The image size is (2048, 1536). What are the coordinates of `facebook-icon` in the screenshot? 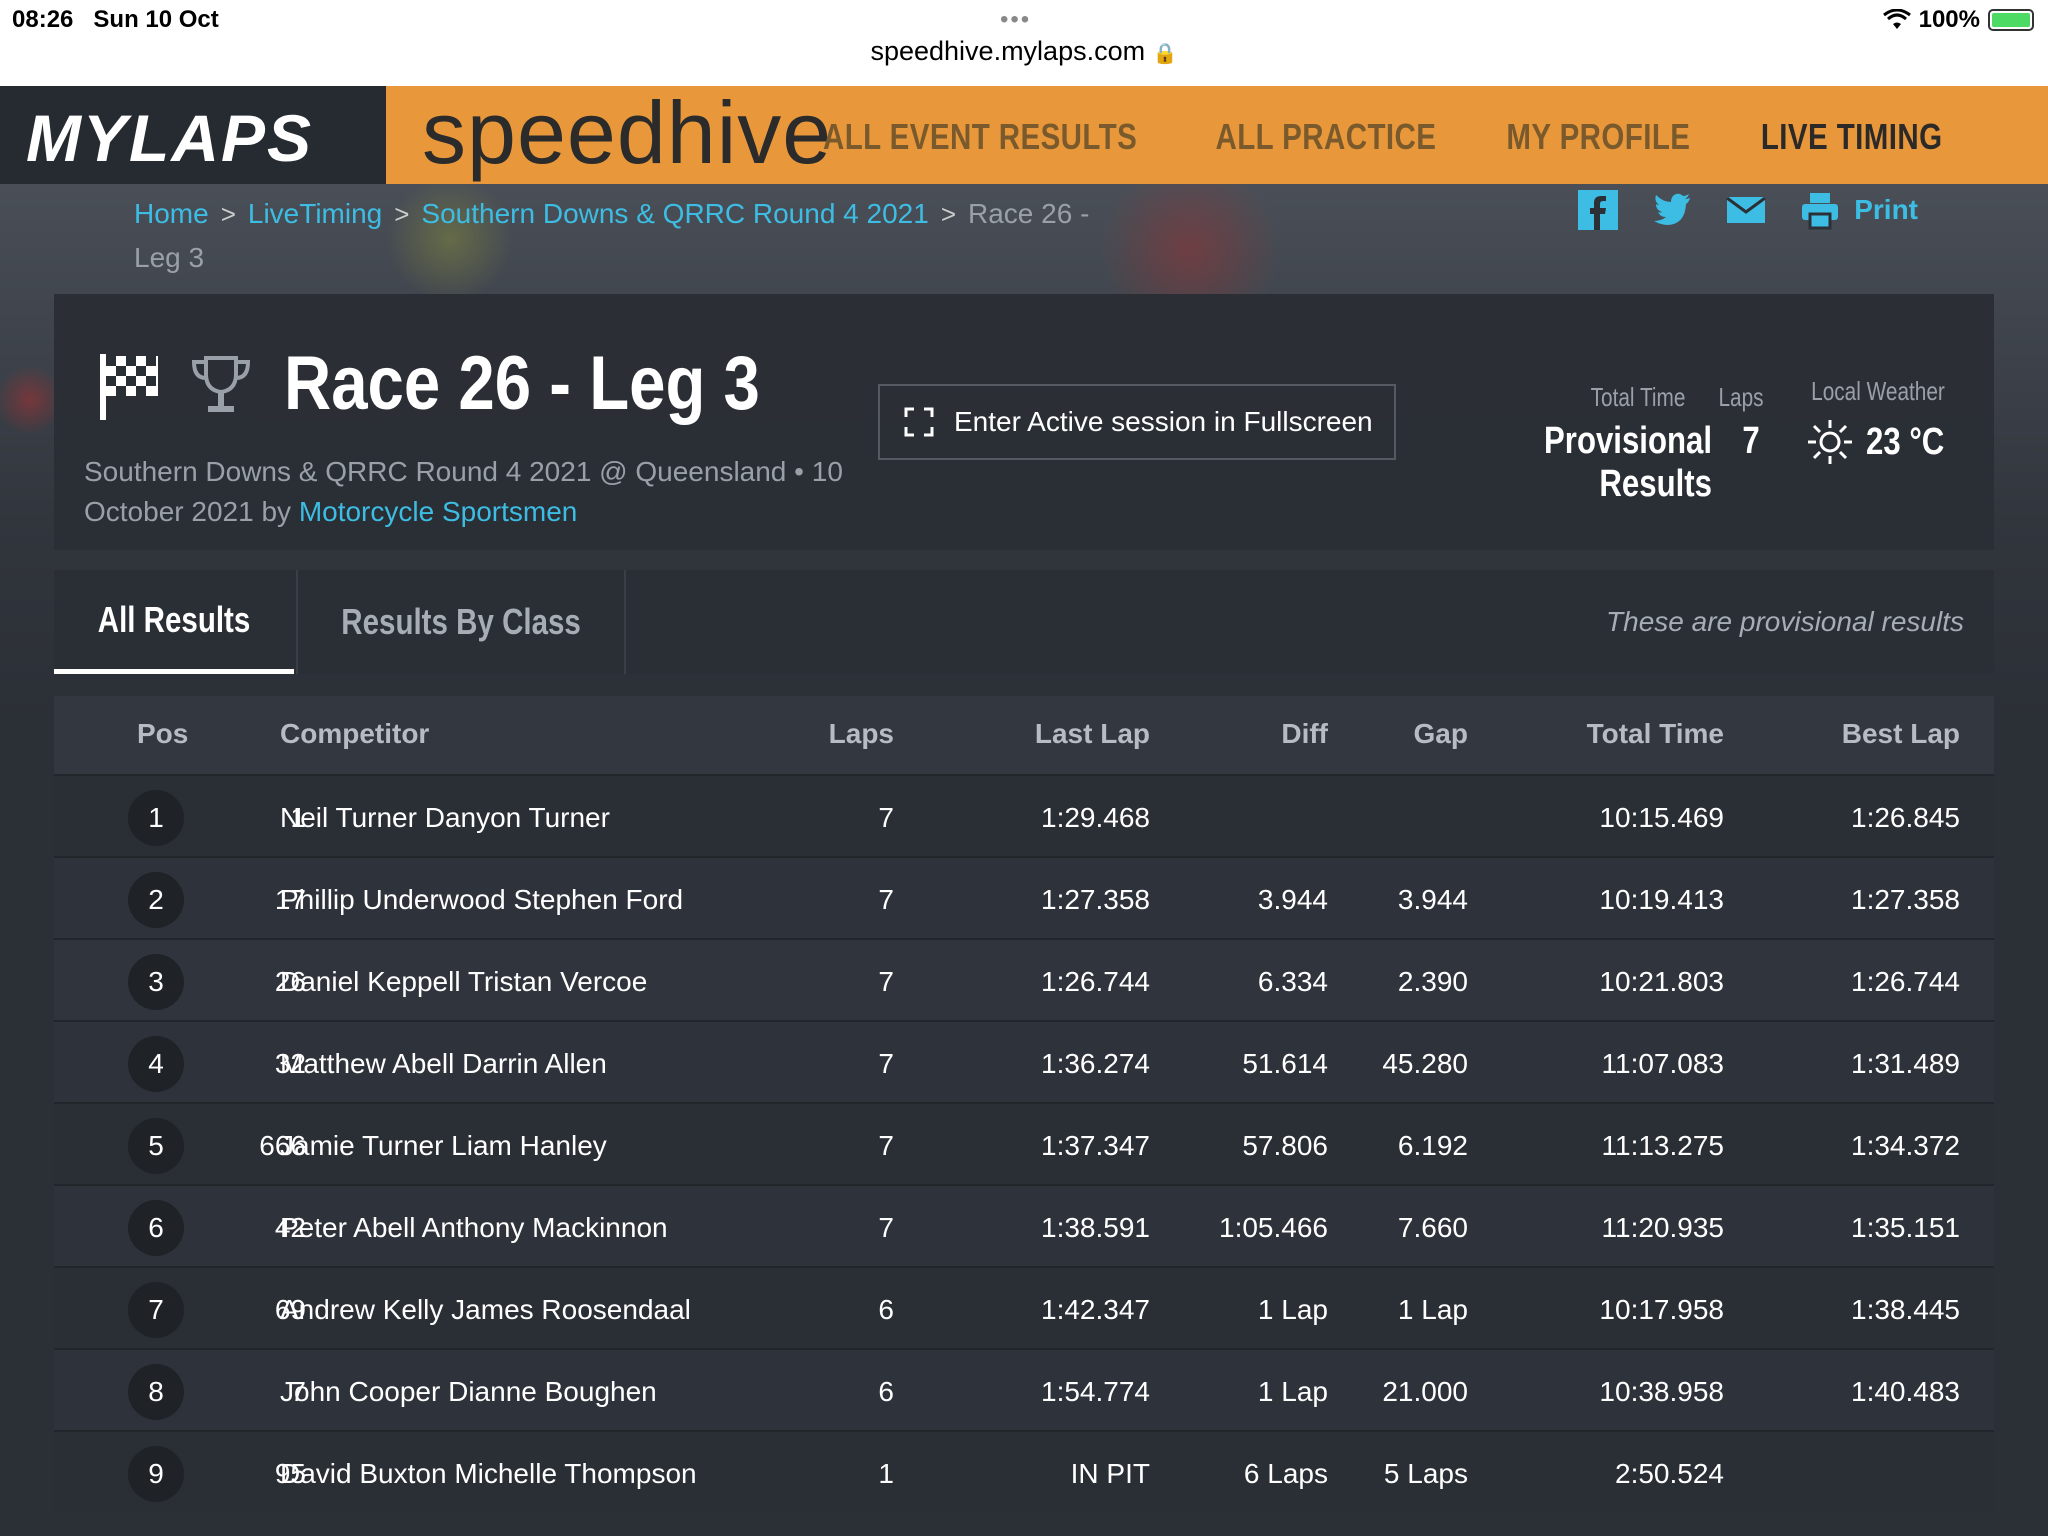 It's located at (1598, 210).